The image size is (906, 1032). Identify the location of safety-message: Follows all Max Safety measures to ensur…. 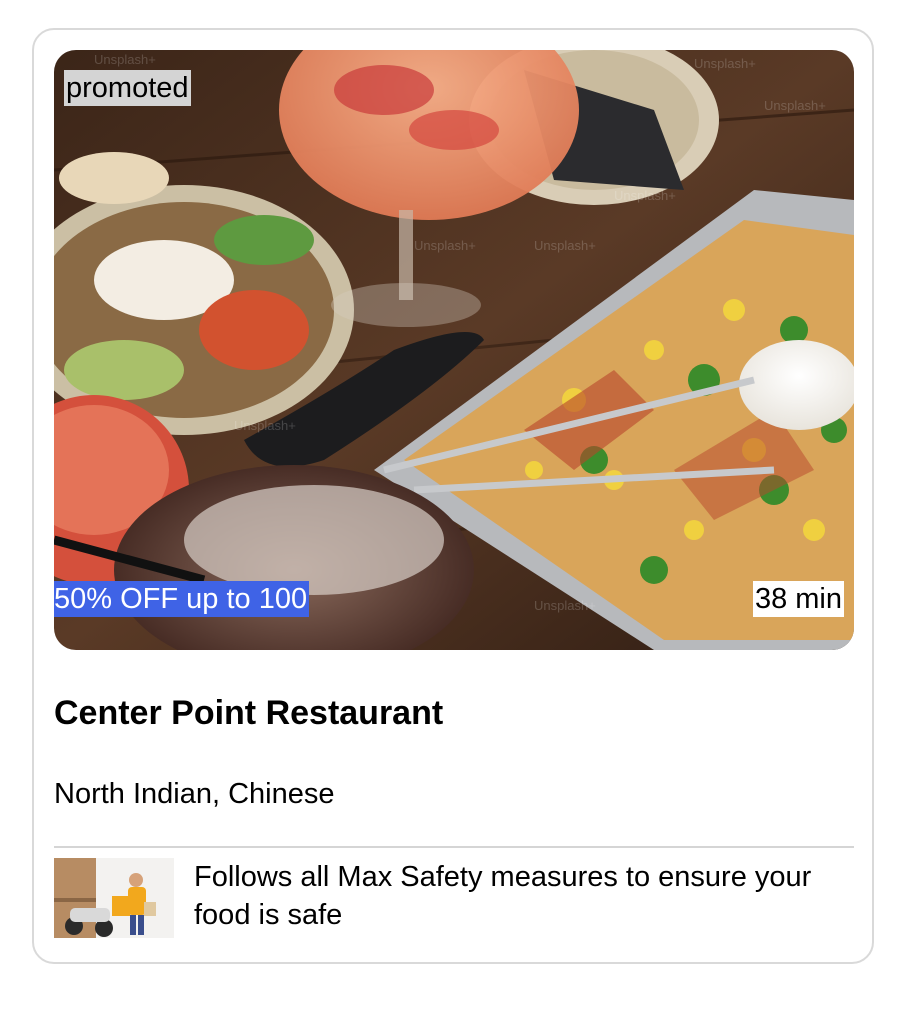
(503, 896).